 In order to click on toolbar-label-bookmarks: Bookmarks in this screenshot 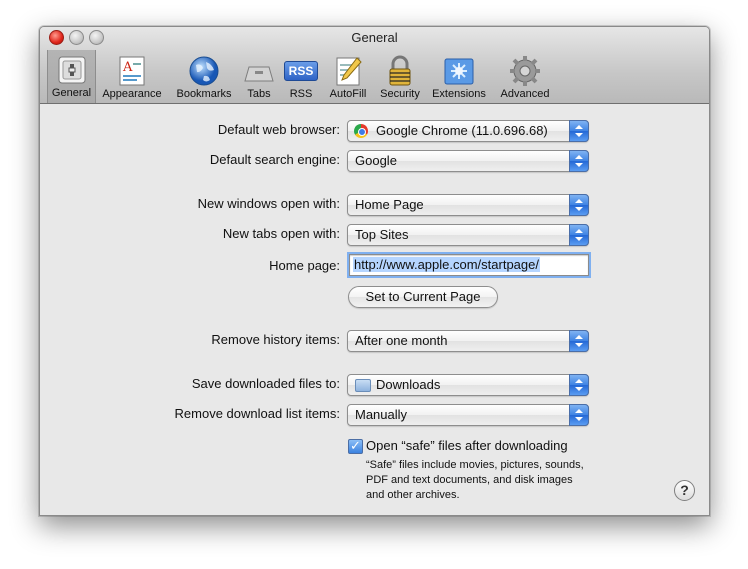, I will do `click(204, 94)`.